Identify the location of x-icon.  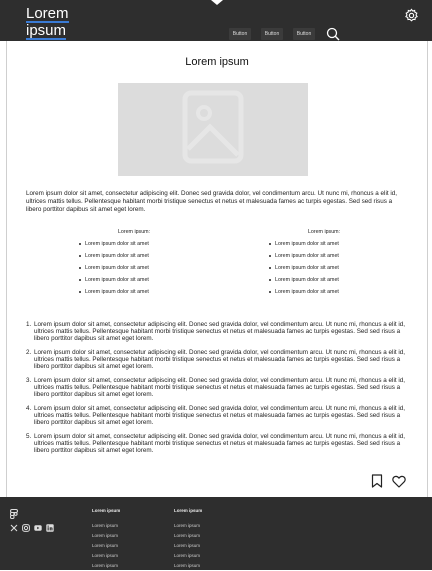
(14, 528).